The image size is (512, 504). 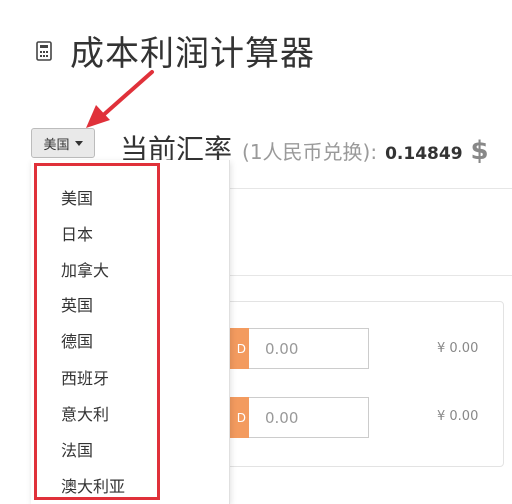 What do you see at coordinates (424, 154) in the screenshot?
I see `rate-value: 0.14849` at bounding box center [424, 154].